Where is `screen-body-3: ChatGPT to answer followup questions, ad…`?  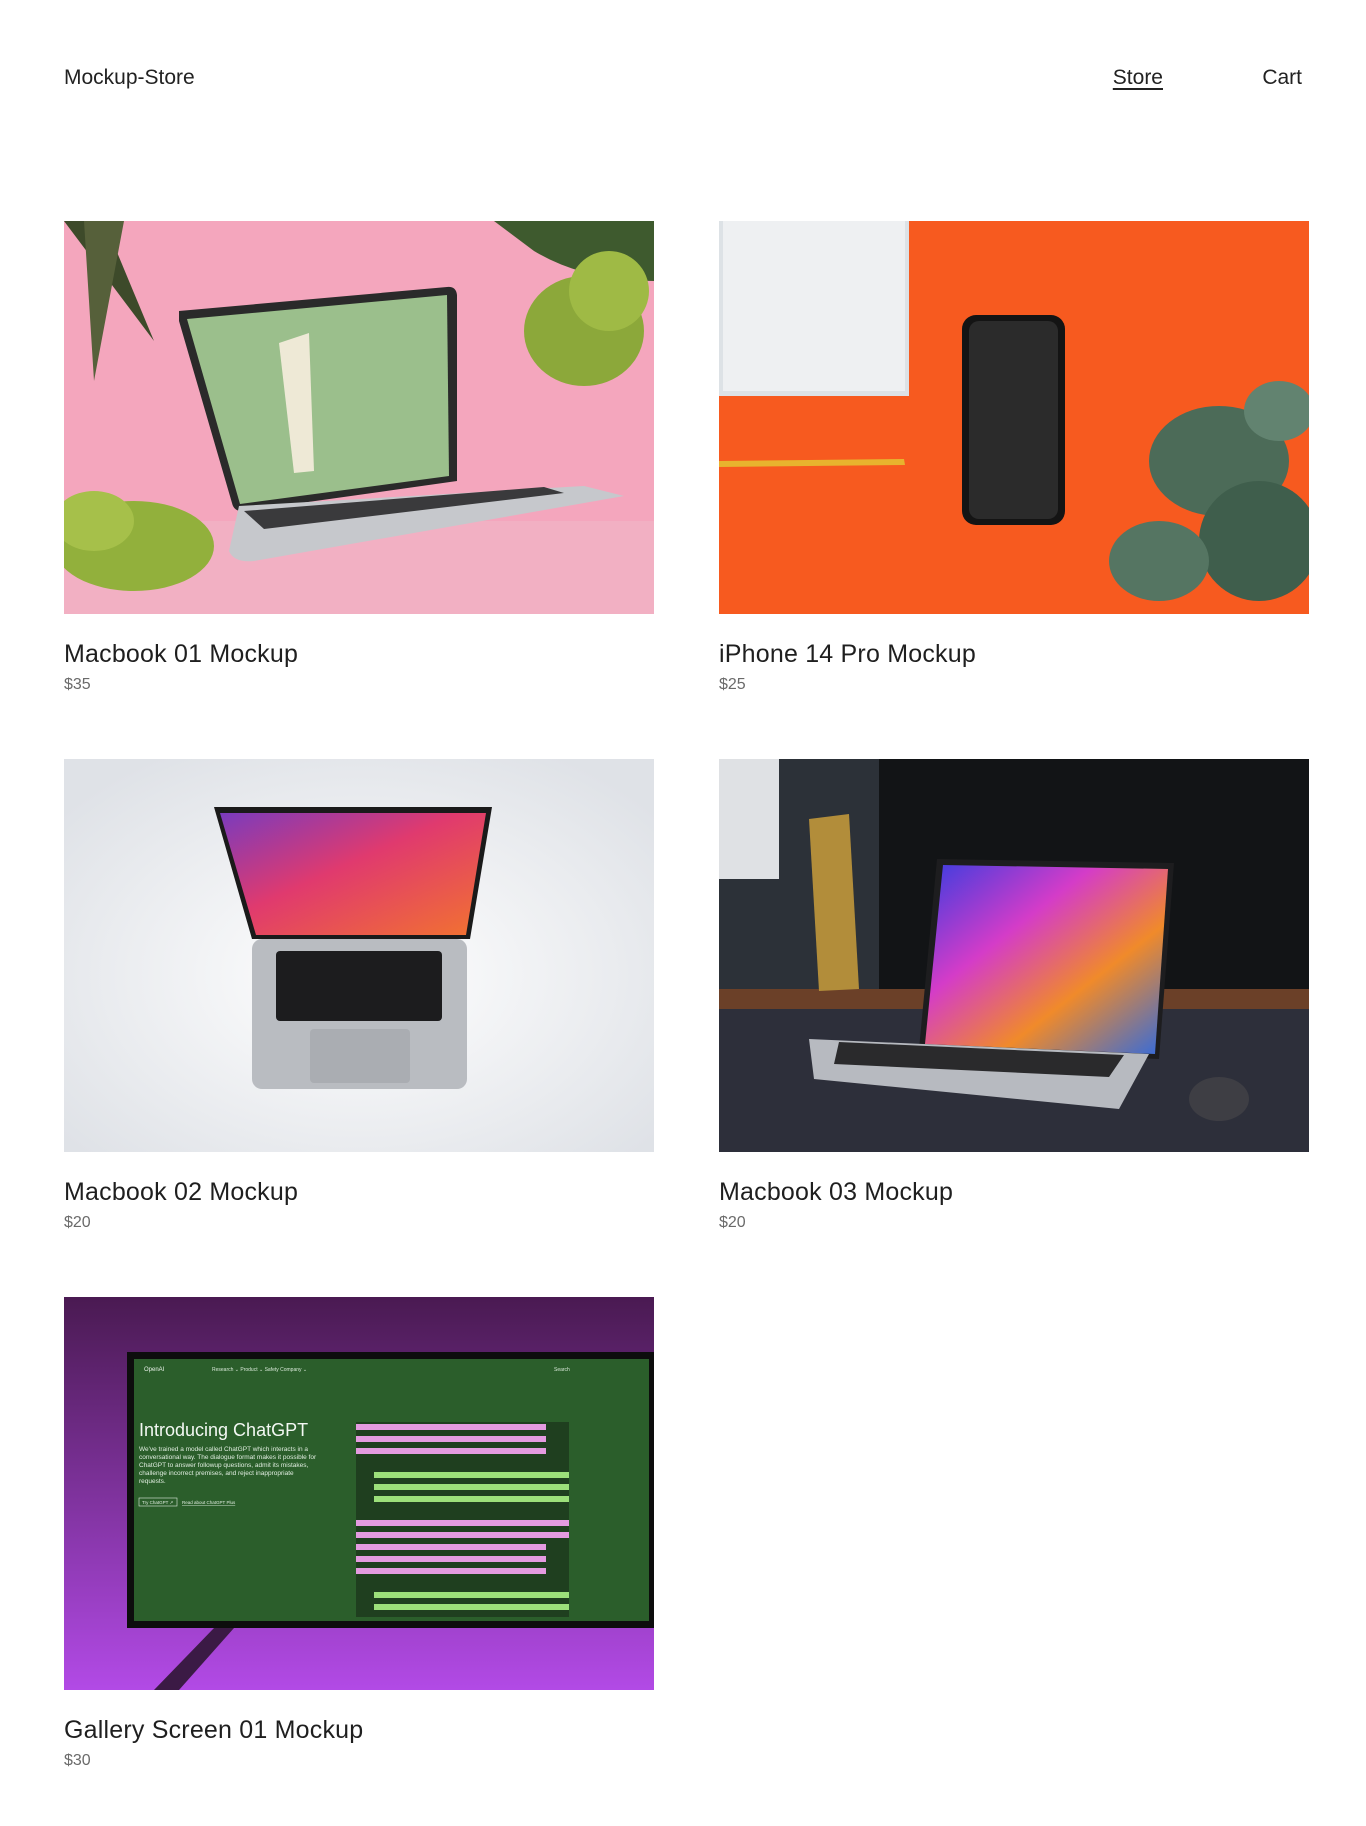 screen-body-3: ChatGPT to answer followup questions, ad… is located at coordinates (224, 1465).